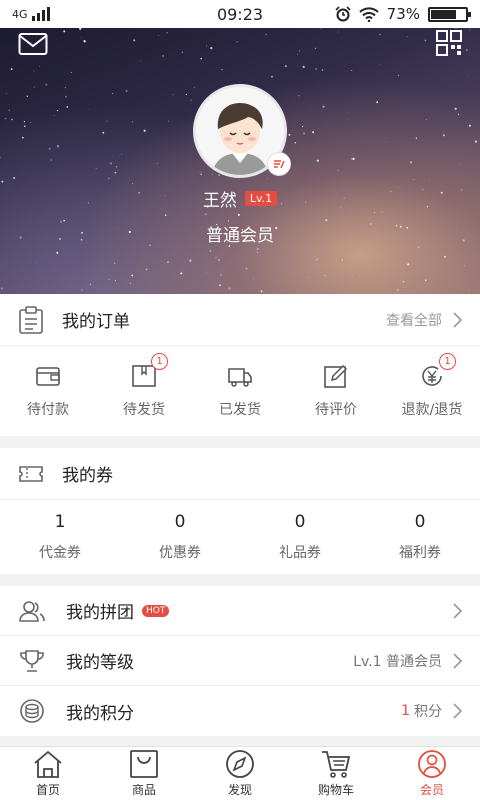 This screenshot has width=480, height=800. I want to click on menu-item-right, so click(457, 610).